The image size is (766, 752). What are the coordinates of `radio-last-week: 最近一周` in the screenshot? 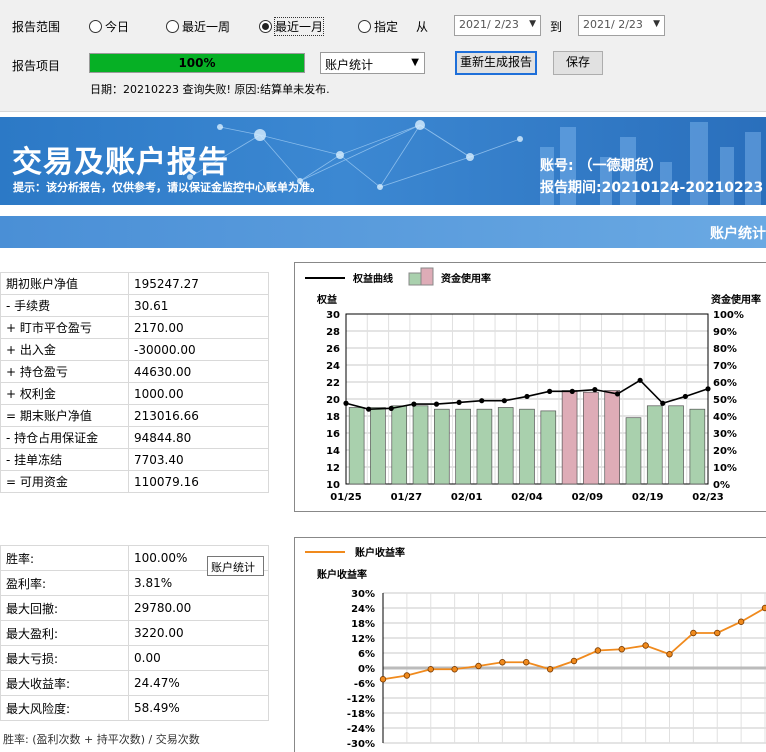 It's located at (198, 26).